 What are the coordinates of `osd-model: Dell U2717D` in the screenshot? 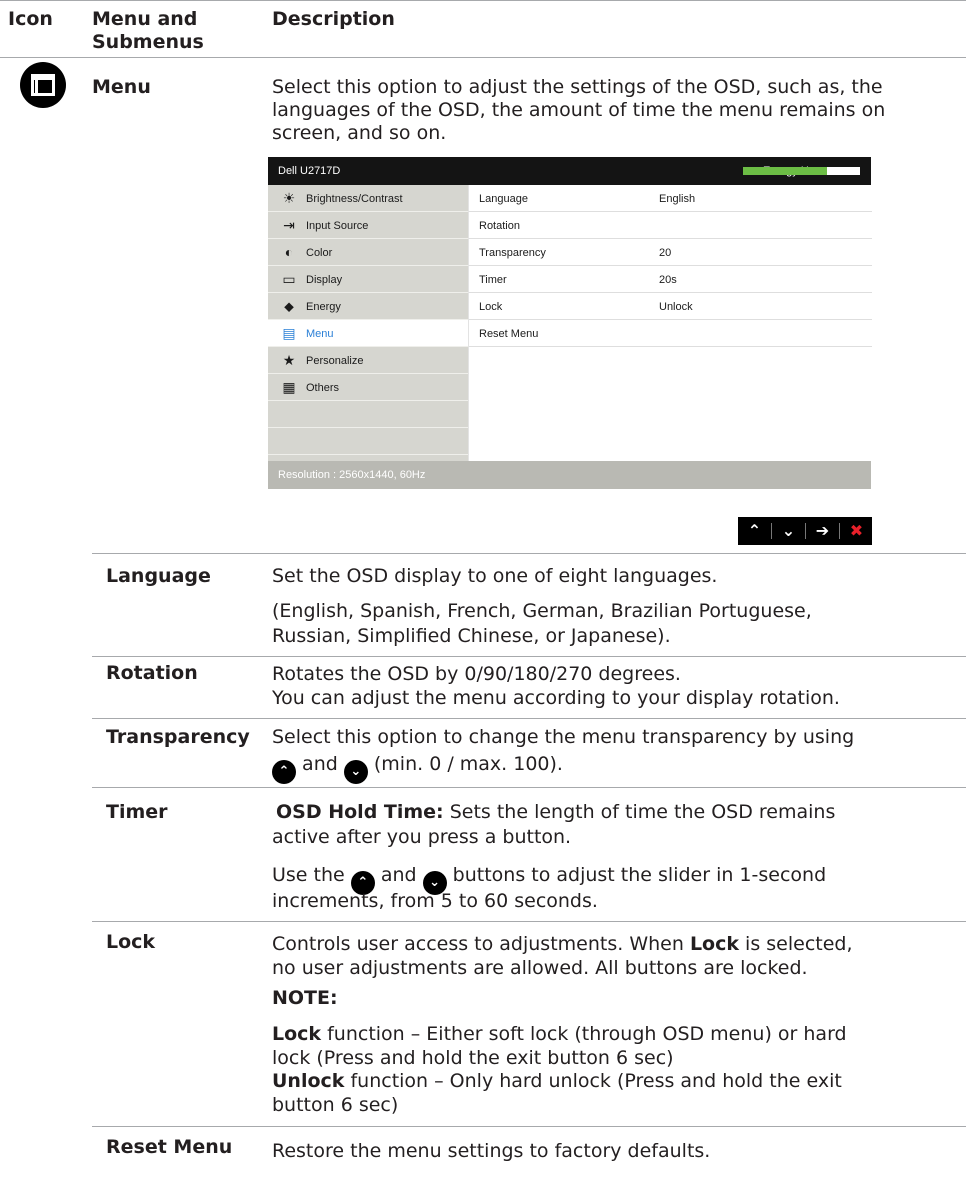 It's located at (309, 171).